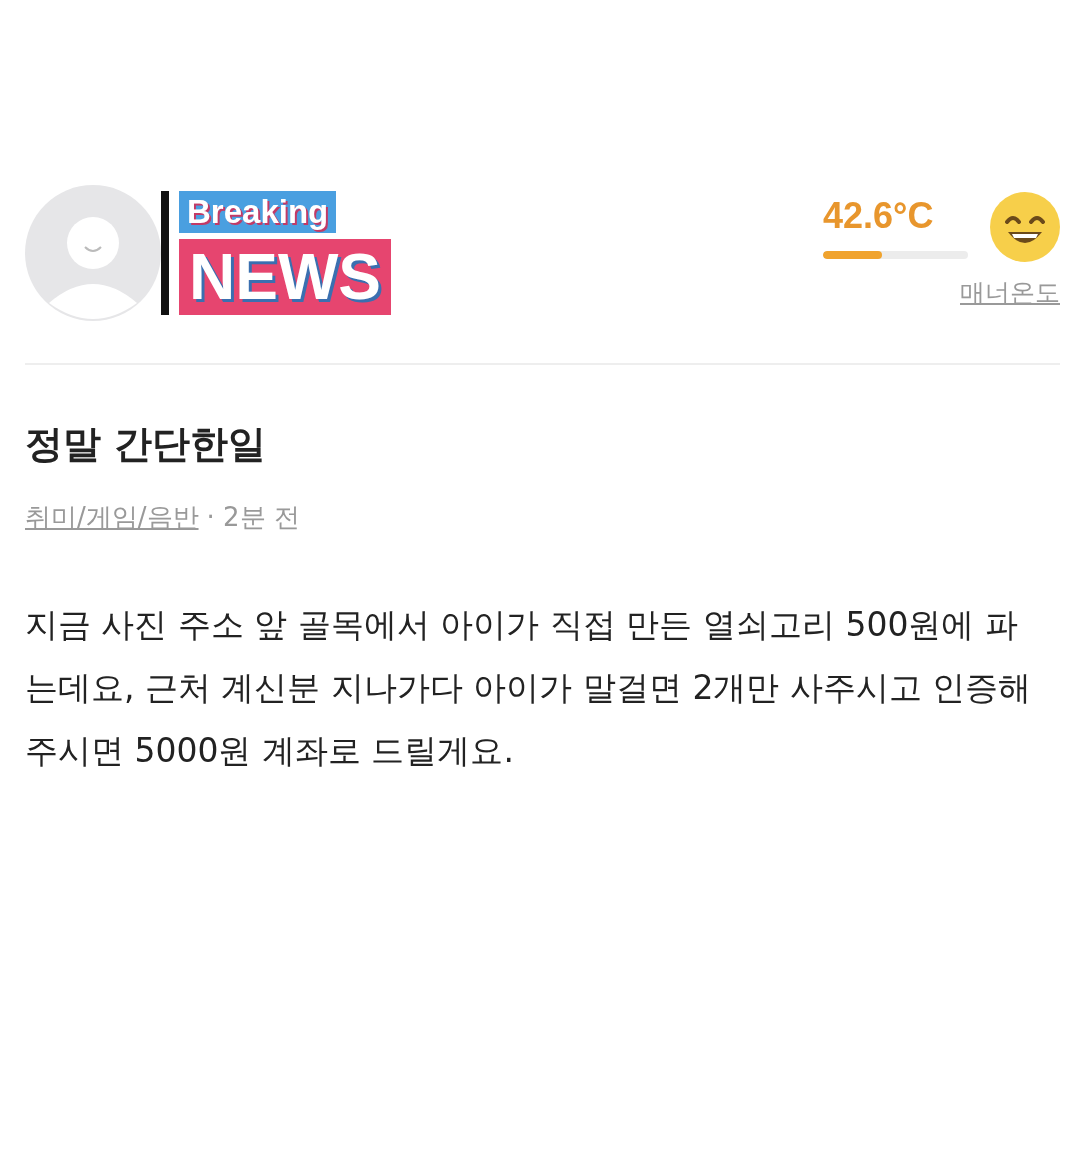 This screenshot has width=1080, height=1149. What do you see at coordinates (146, 444) in the screenshot?
I see `post-title: 정말 간단한일` at bounding box center [146, 444].